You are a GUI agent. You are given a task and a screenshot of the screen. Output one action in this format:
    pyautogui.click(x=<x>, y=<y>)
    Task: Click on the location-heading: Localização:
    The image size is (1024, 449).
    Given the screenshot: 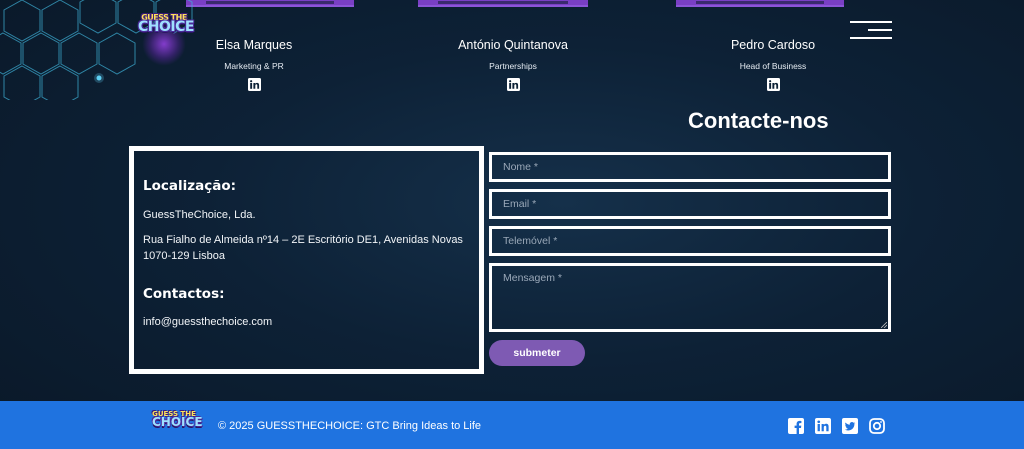 What is the action you would take?
    pyautogui.click(x=189, y=186)
    